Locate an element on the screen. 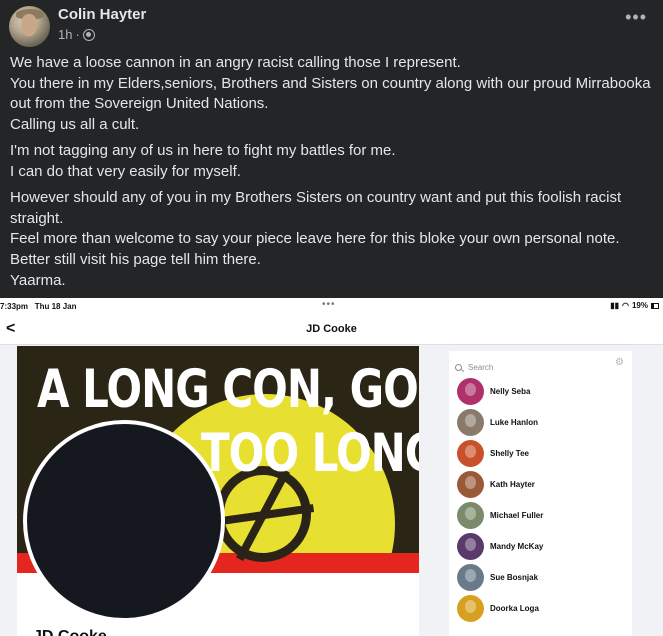  profile-picture is located at coordinates (124, 521).